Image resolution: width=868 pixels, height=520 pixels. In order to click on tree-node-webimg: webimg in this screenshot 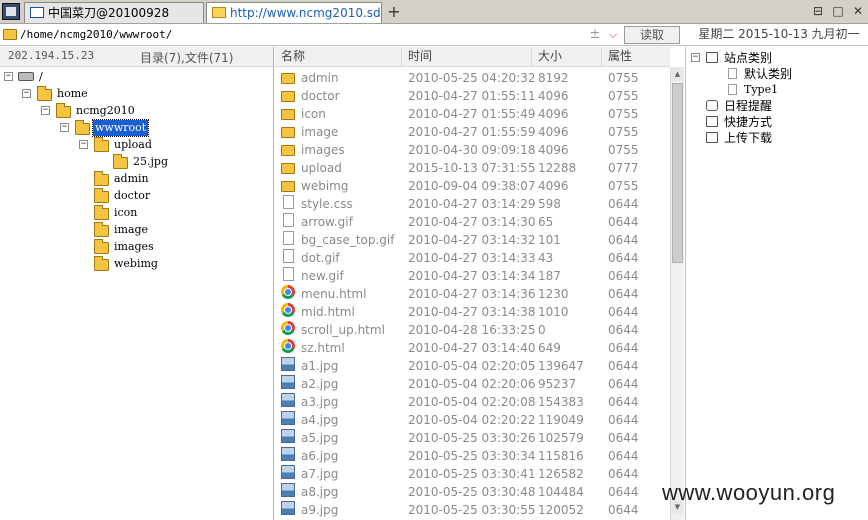, I will do `click(135, 264)`.